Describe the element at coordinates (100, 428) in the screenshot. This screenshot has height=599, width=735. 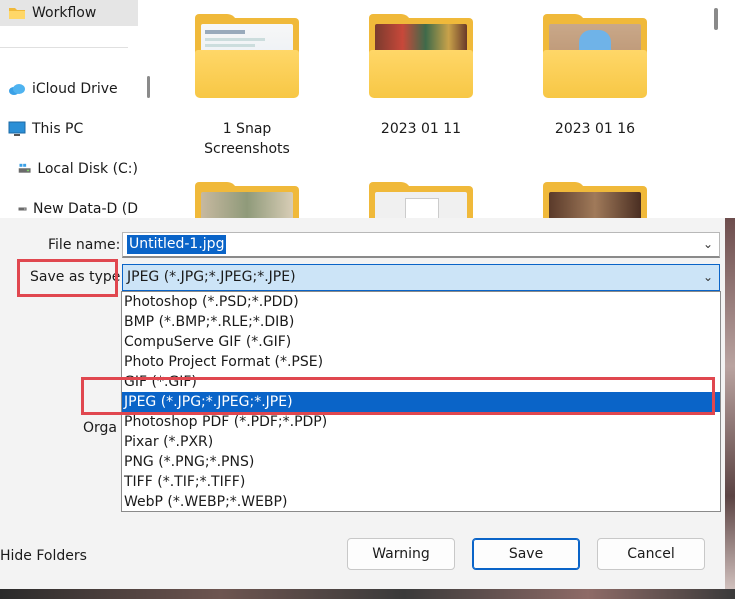
I see `organize-label: Orga` at that location.